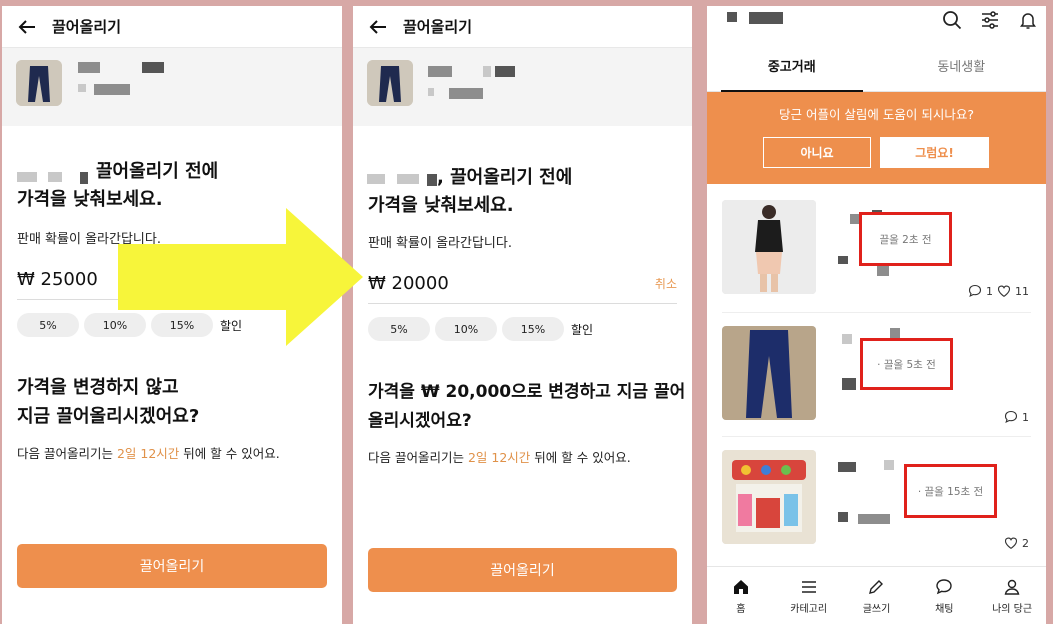 The height and width of the screenshot is (624, 1053). I want to click on banner-yes-button: 그럼요!, so click(934, 152).